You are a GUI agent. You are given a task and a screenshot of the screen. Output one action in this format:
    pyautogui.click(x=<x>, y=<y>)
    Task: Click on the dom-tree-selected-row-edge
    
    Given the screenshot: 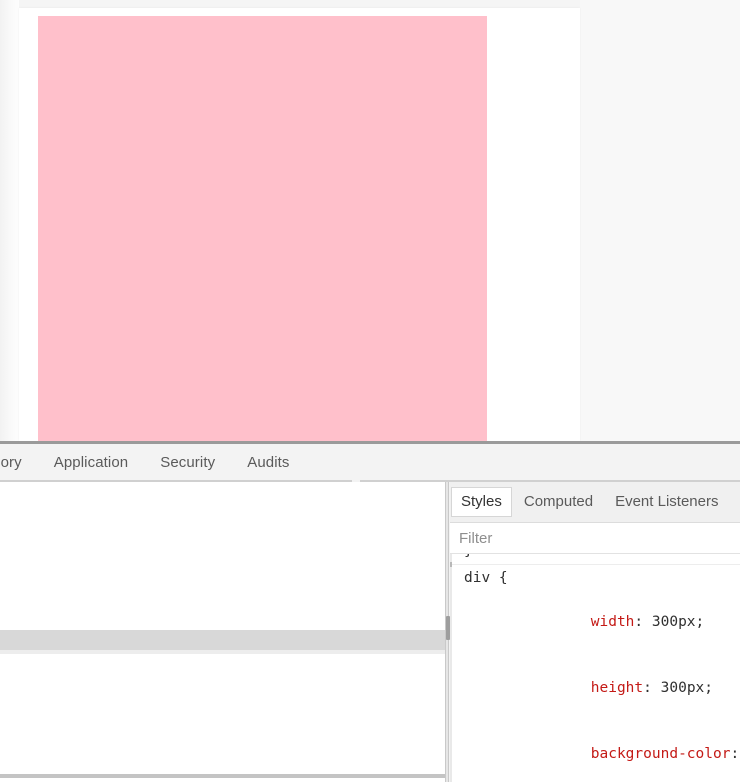 What is the action you would take?
    pyautogui.click(x=222, y=652)
    